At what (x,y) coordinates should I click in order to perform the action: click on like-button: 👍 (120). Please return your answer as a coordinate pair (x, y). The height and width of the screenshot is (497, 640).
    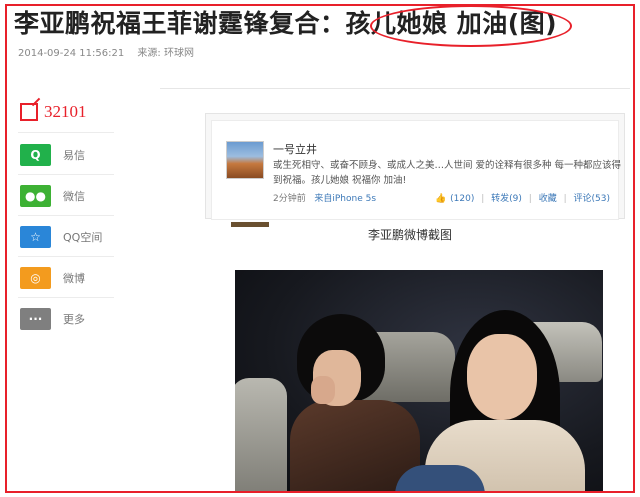
    Looking at the image, I should click on (452, 199).